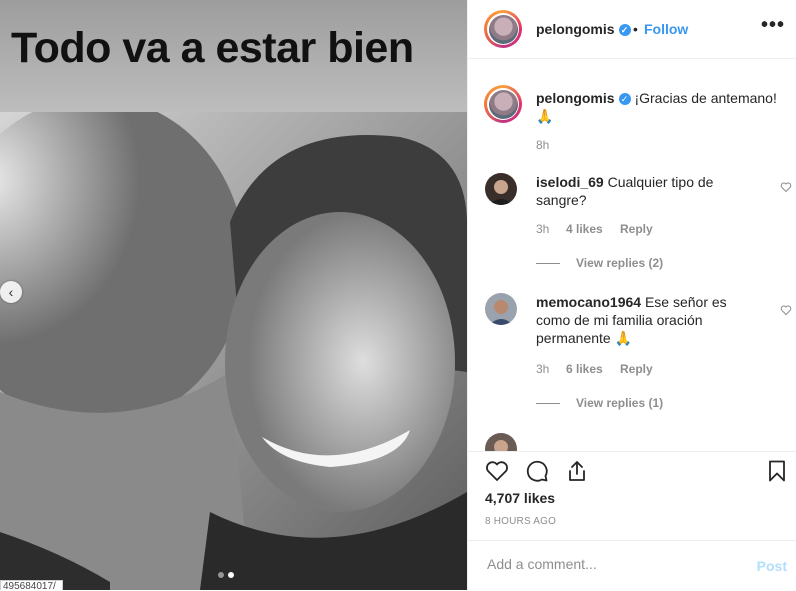  Describe the element at coordinates (632, 29) in the screenshot. I see `post-header: pelongomis ✓ • Follow •••` at that location.